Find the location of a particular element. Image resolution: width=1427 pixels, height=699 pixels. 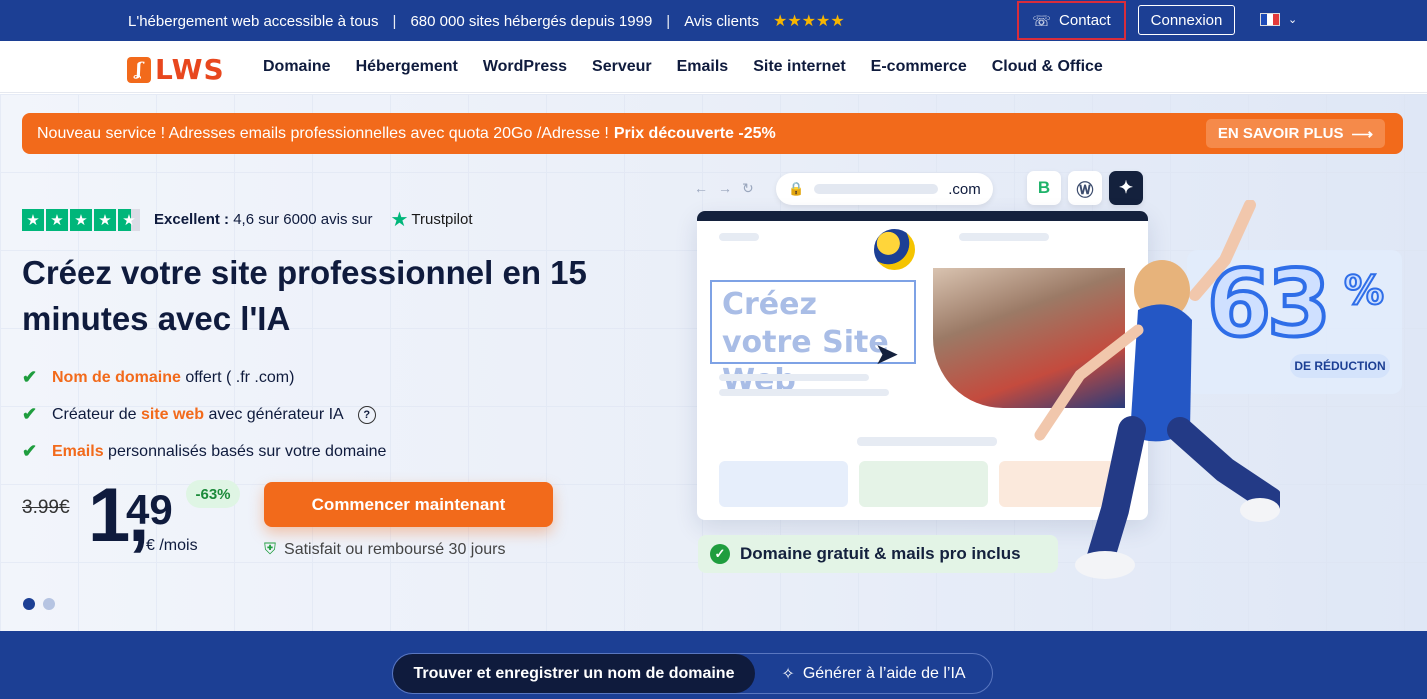

reduction-label: DE RÉDUCTION is located at coordinates (1340, 366).